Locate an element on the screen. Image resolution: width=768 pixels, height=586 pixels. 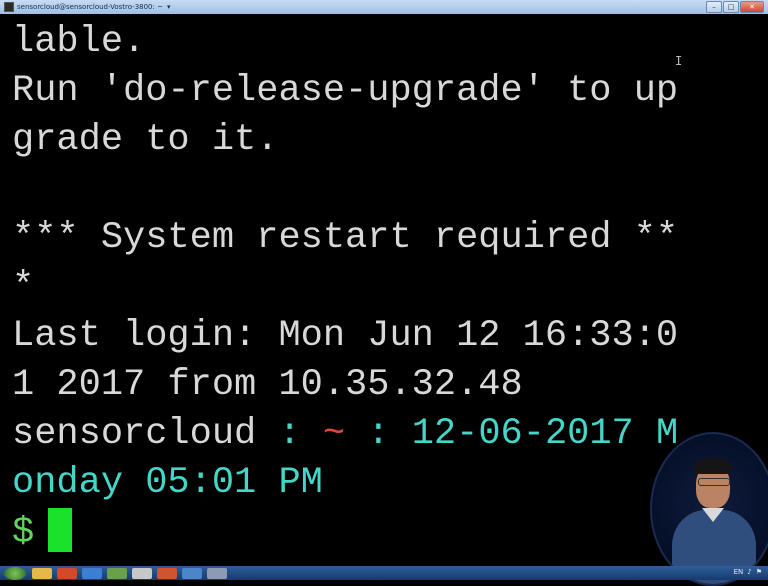
close-button: ✕ is located at coordinates (752, 7).